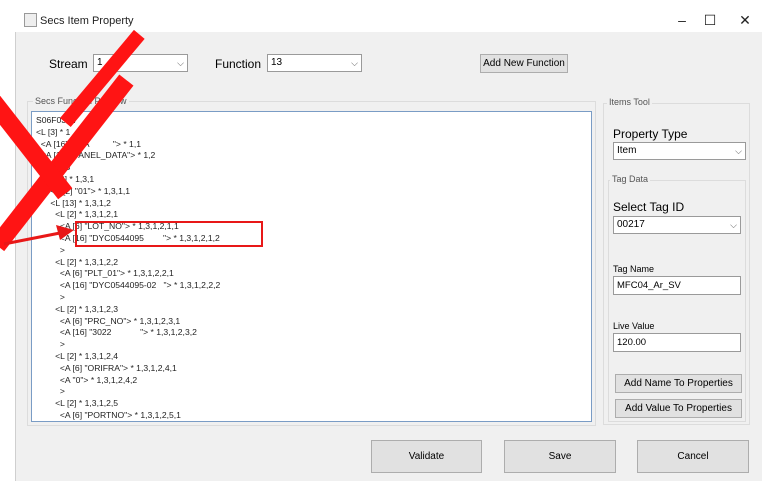 The height and width of the screenshot is (481, 762). What do you see at coordinates (277, 62) in the screenshot?
I see `function-value: 13` at bounding box center [277, 62].